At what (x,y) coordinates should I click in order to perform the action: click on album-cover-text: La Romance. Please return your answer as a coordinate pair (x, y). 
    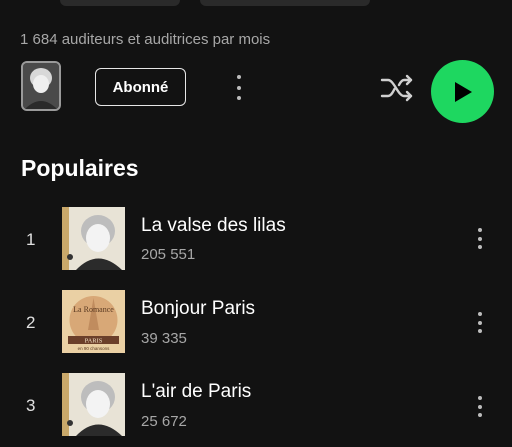
    Looking at the image, I should click on (93, 309).